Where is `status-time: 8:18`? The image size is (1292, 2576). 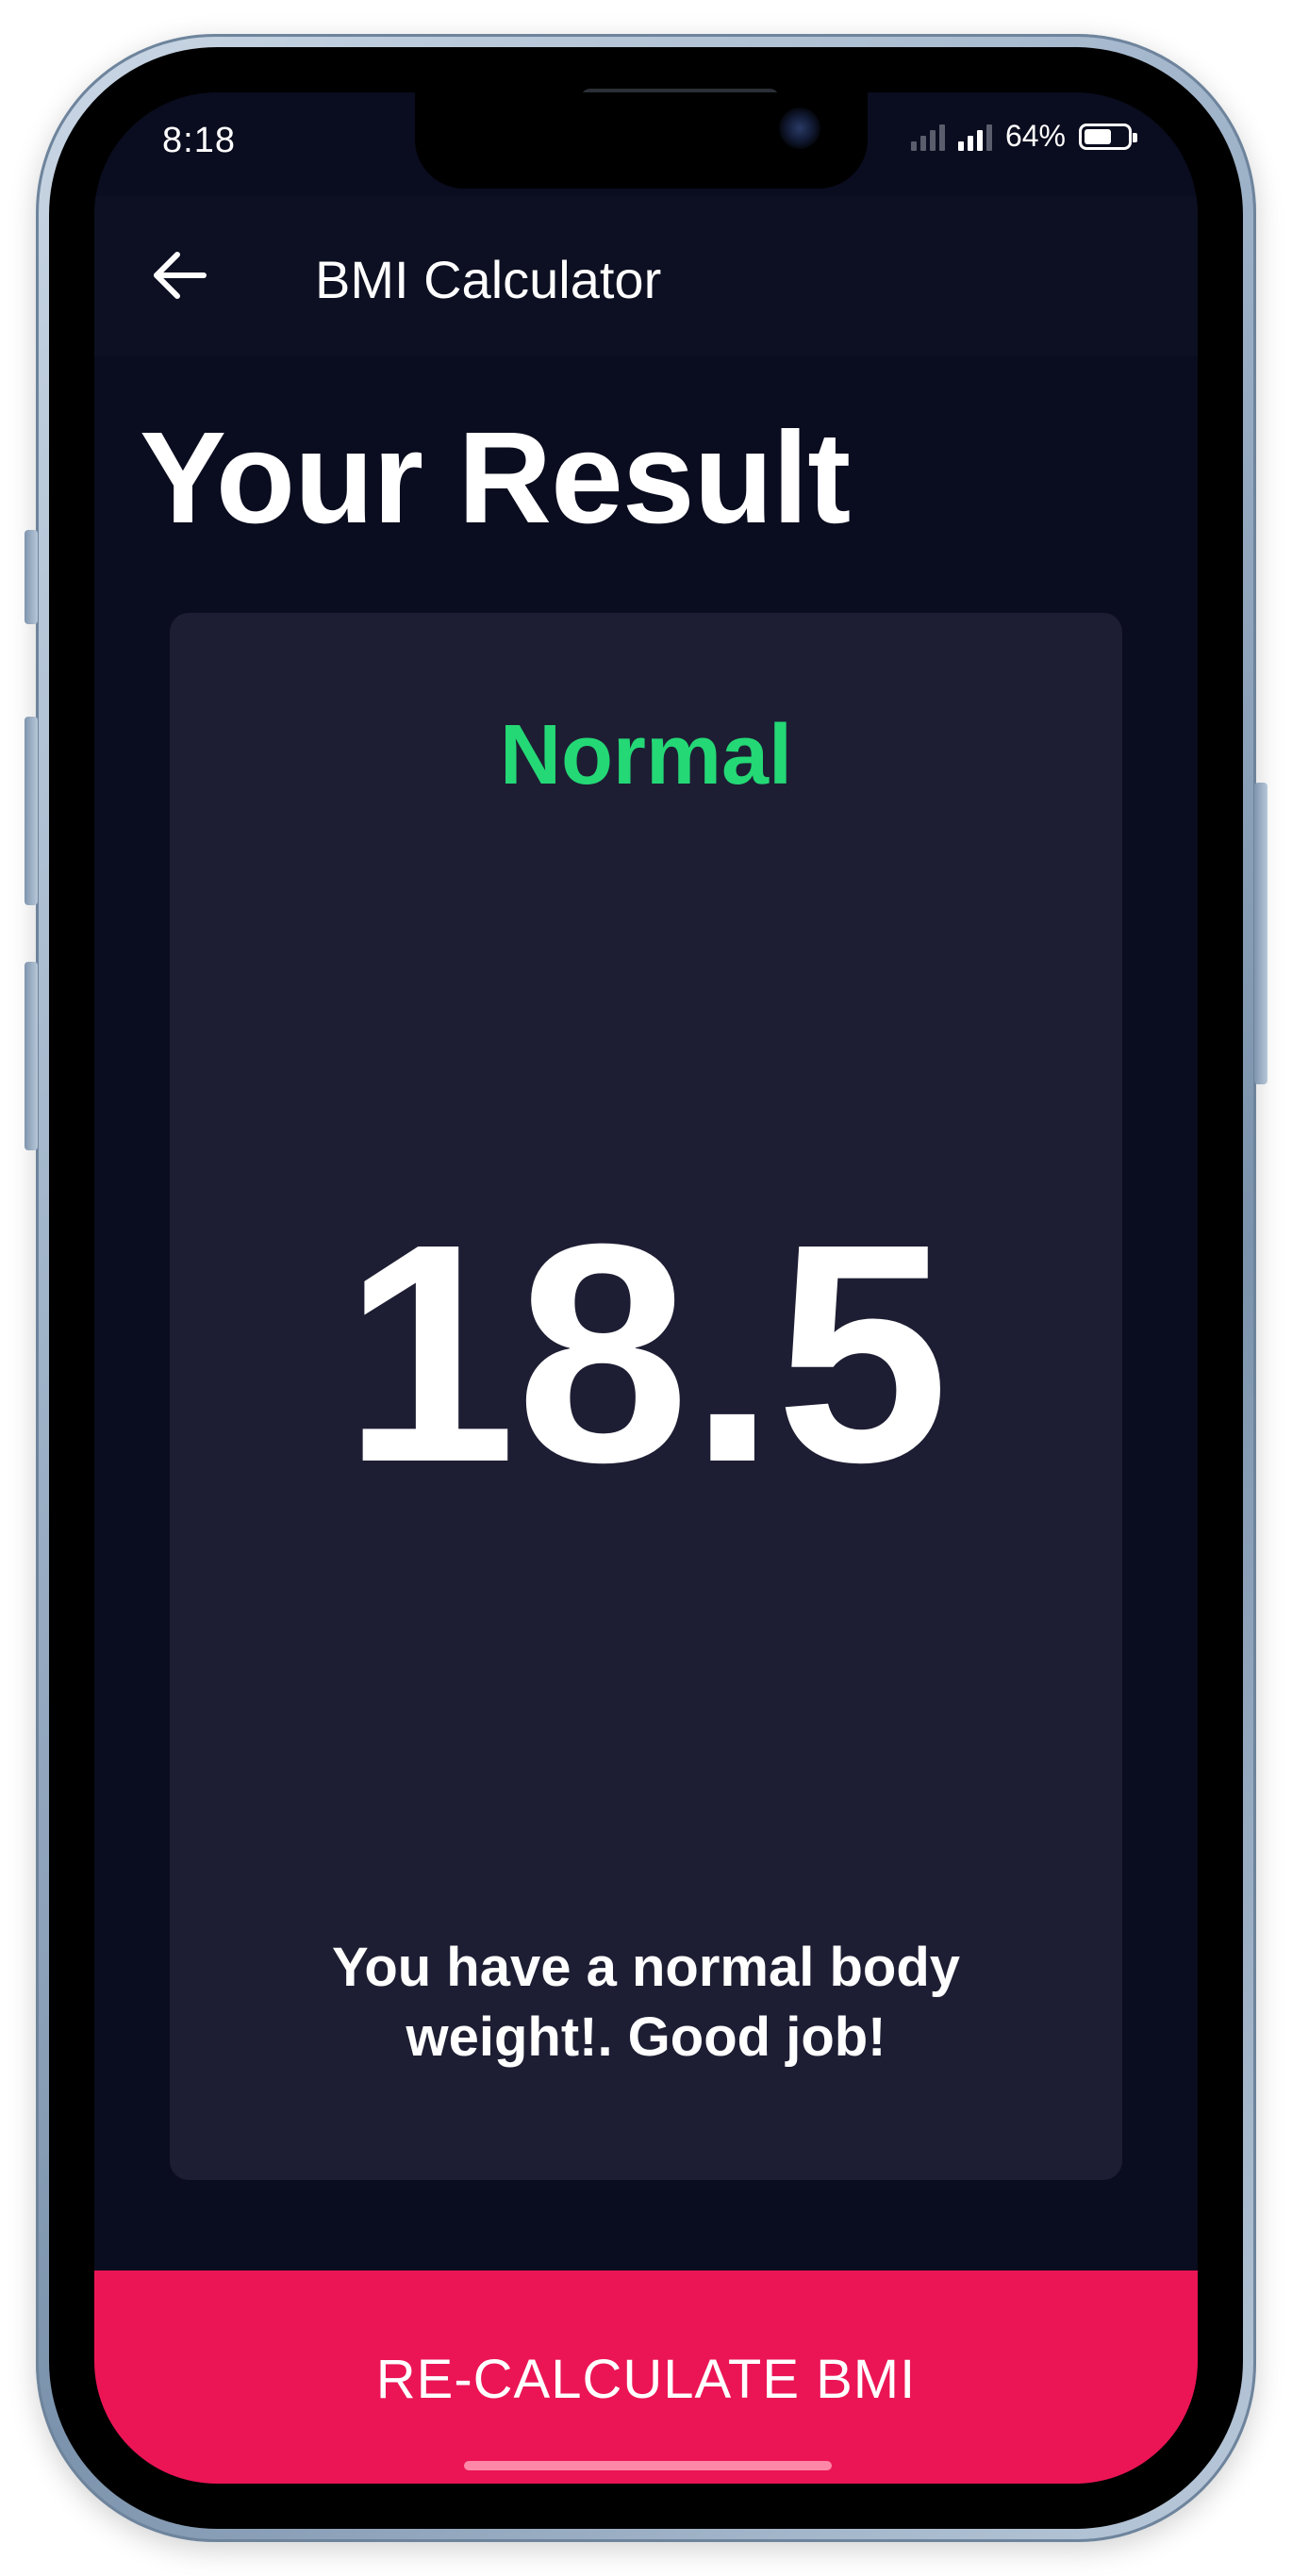 status-time: 8:18 is located at coordinates (199, 140).